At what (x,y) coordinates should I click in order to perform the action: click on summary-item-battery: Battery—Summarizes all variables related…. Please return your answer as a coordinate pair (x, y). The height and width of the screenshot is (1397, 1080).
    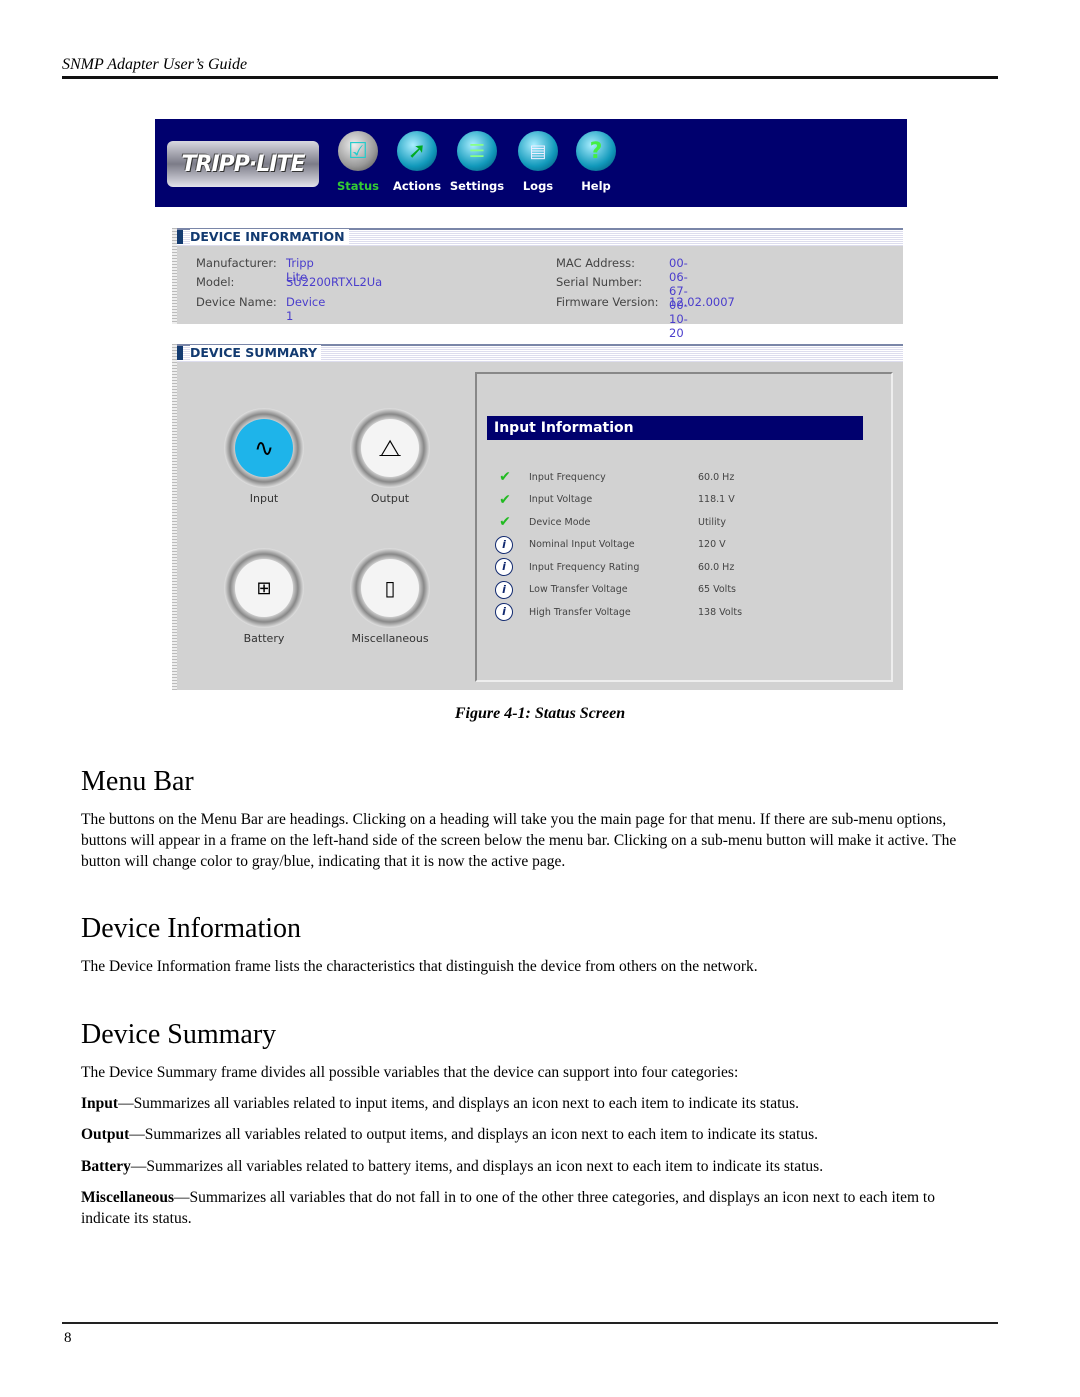
    Looking at the image, I should click on (452, 1166).